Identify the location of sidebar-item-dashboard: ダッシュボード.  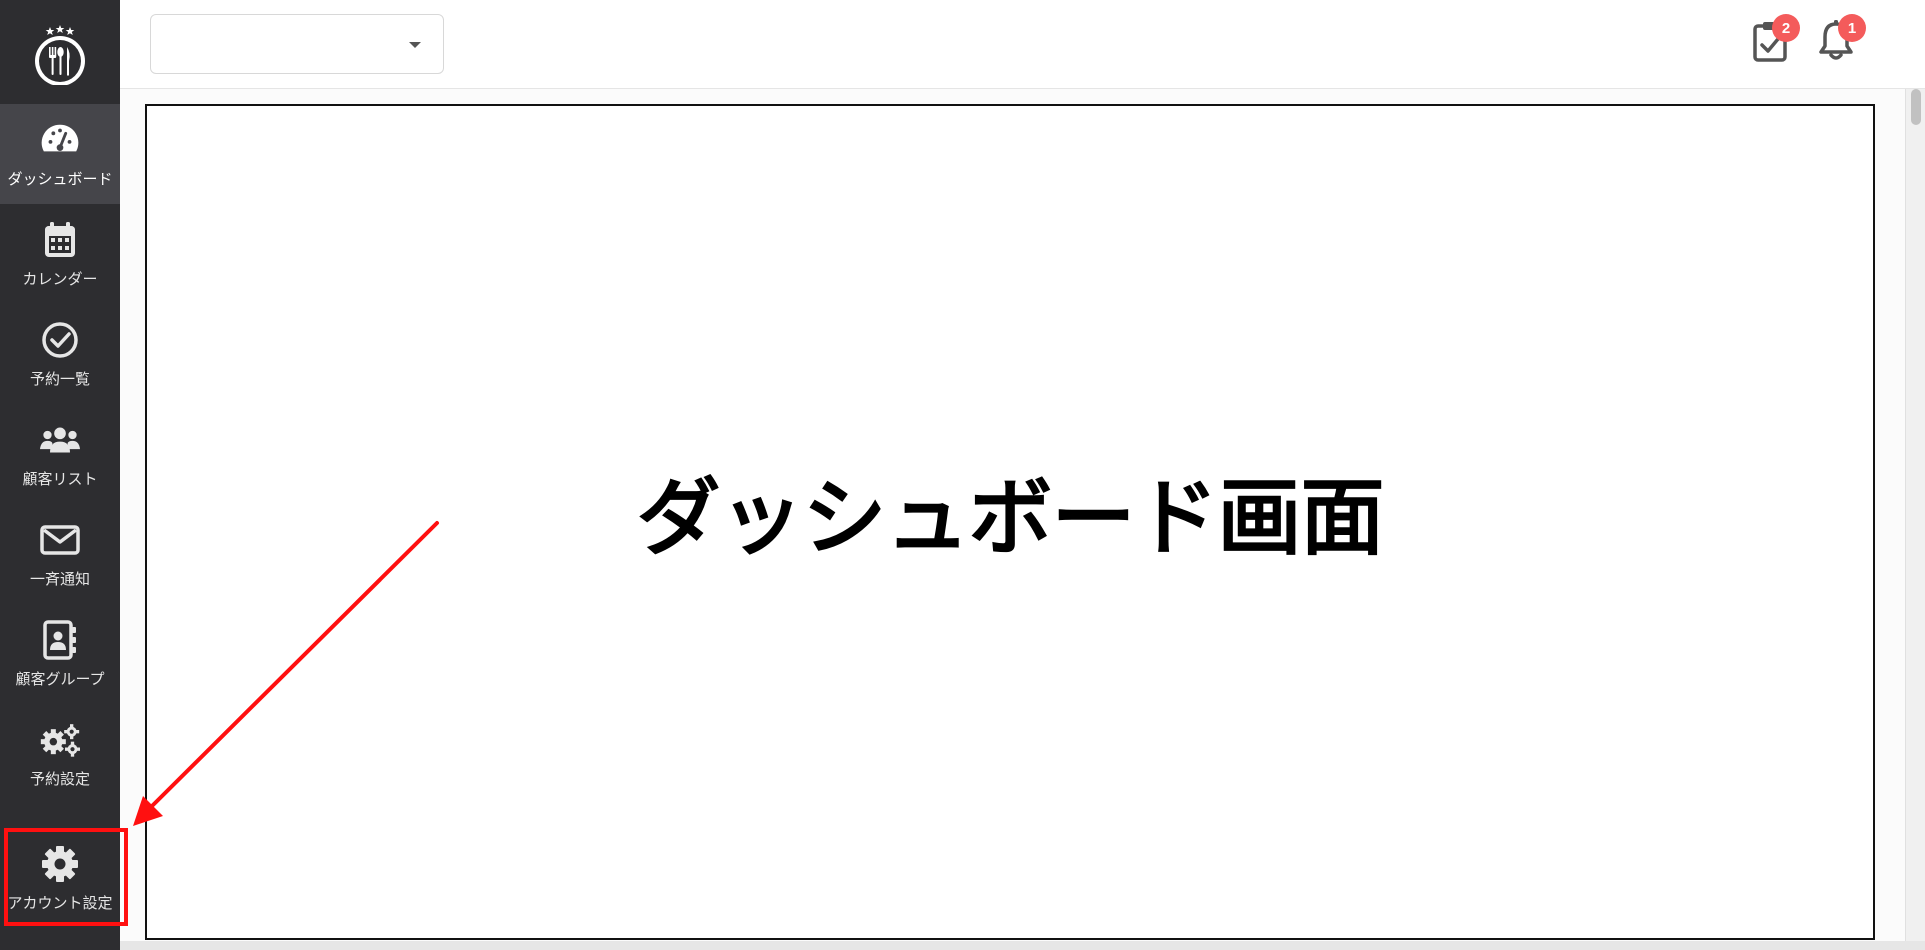
(60, 154).